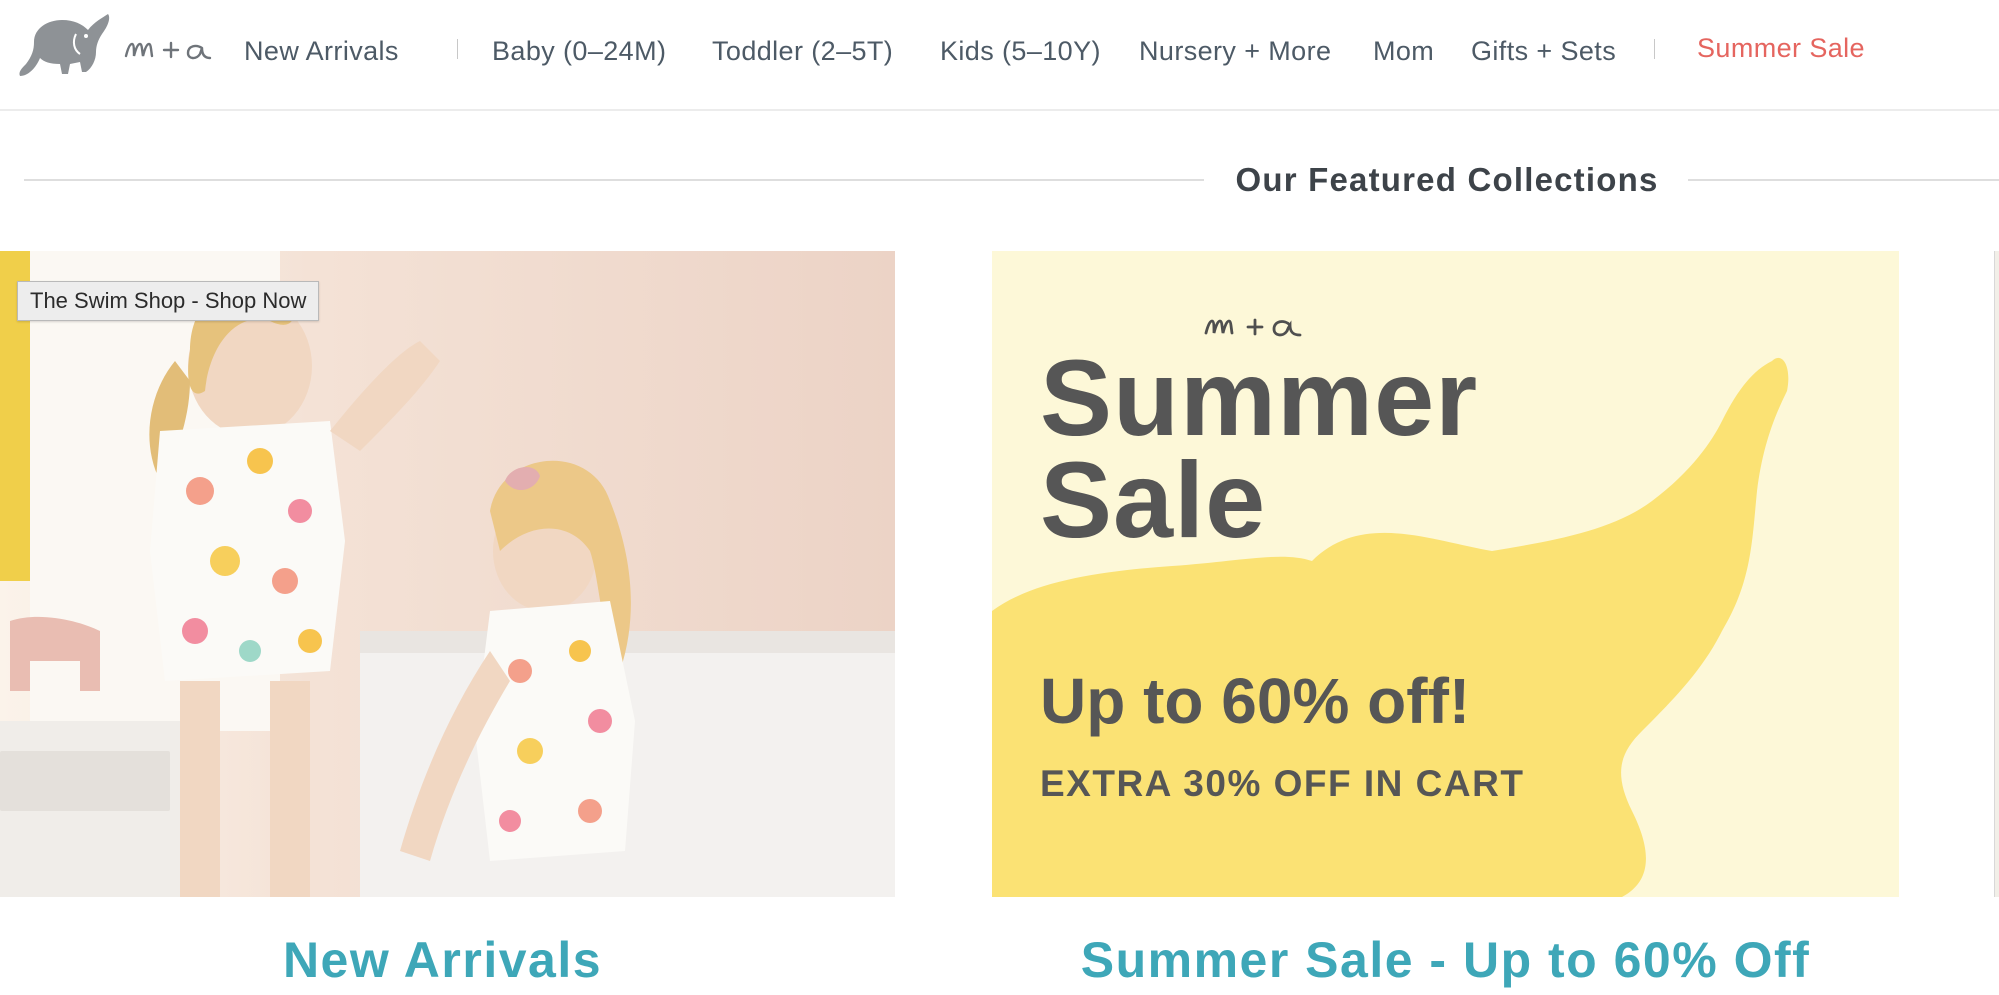  I want to click on nav-item-toddler: Toddler (2–5T), so click(802, 51).